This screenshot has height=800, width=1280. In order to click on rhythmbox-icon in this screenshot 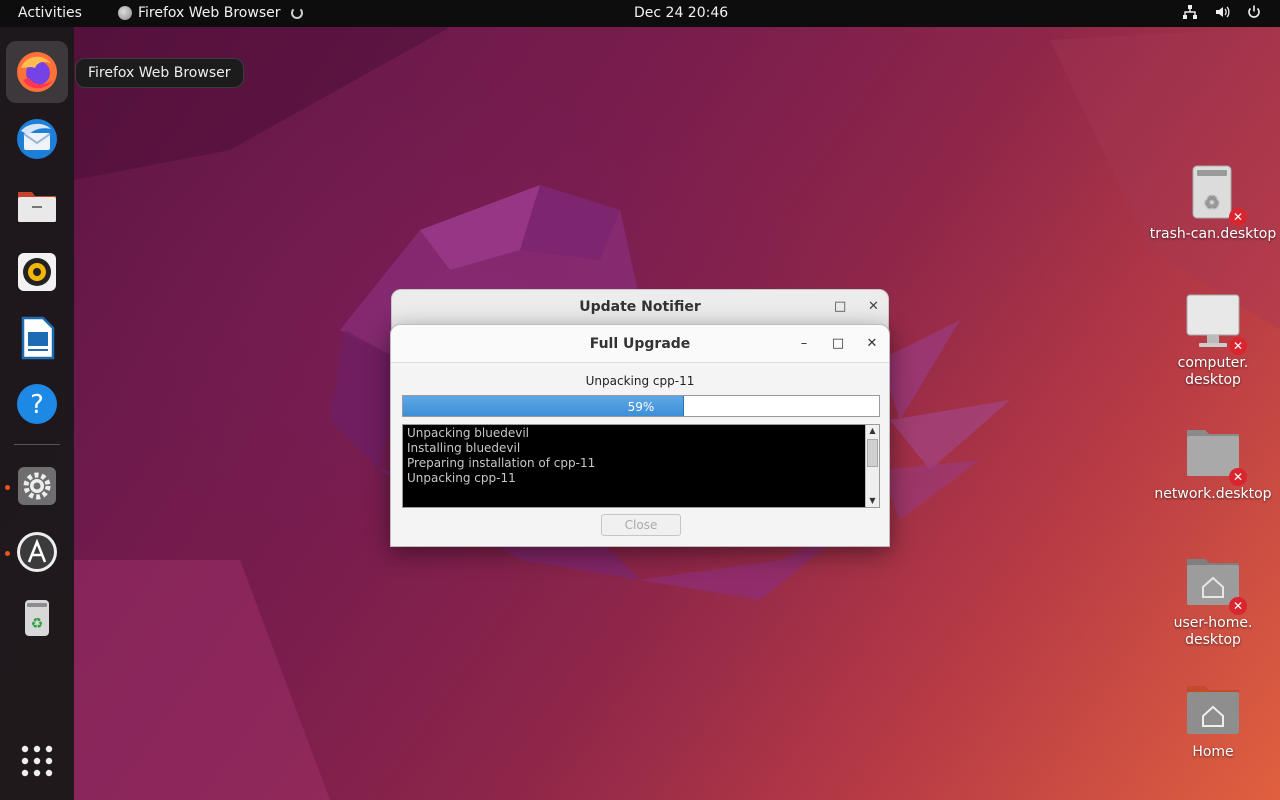, I will do `click(37, 272)`.